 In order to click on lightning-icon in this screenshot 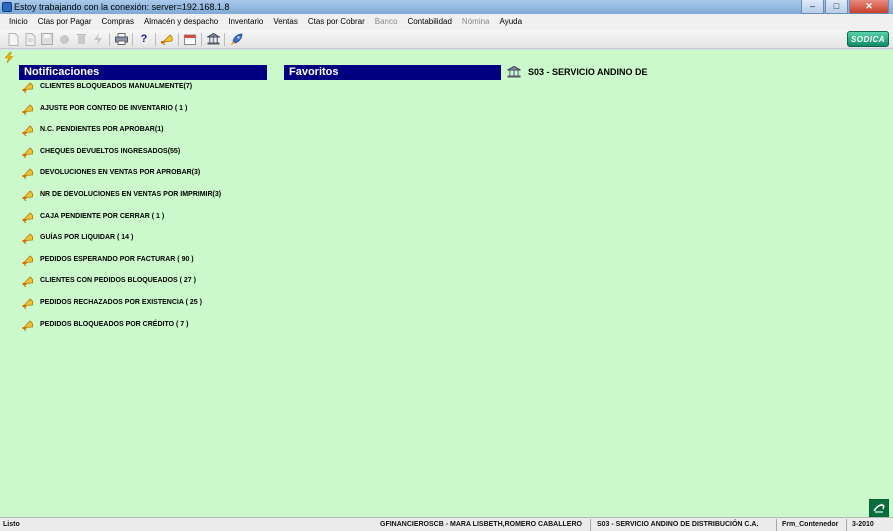, I will do `click(9, 58)`.